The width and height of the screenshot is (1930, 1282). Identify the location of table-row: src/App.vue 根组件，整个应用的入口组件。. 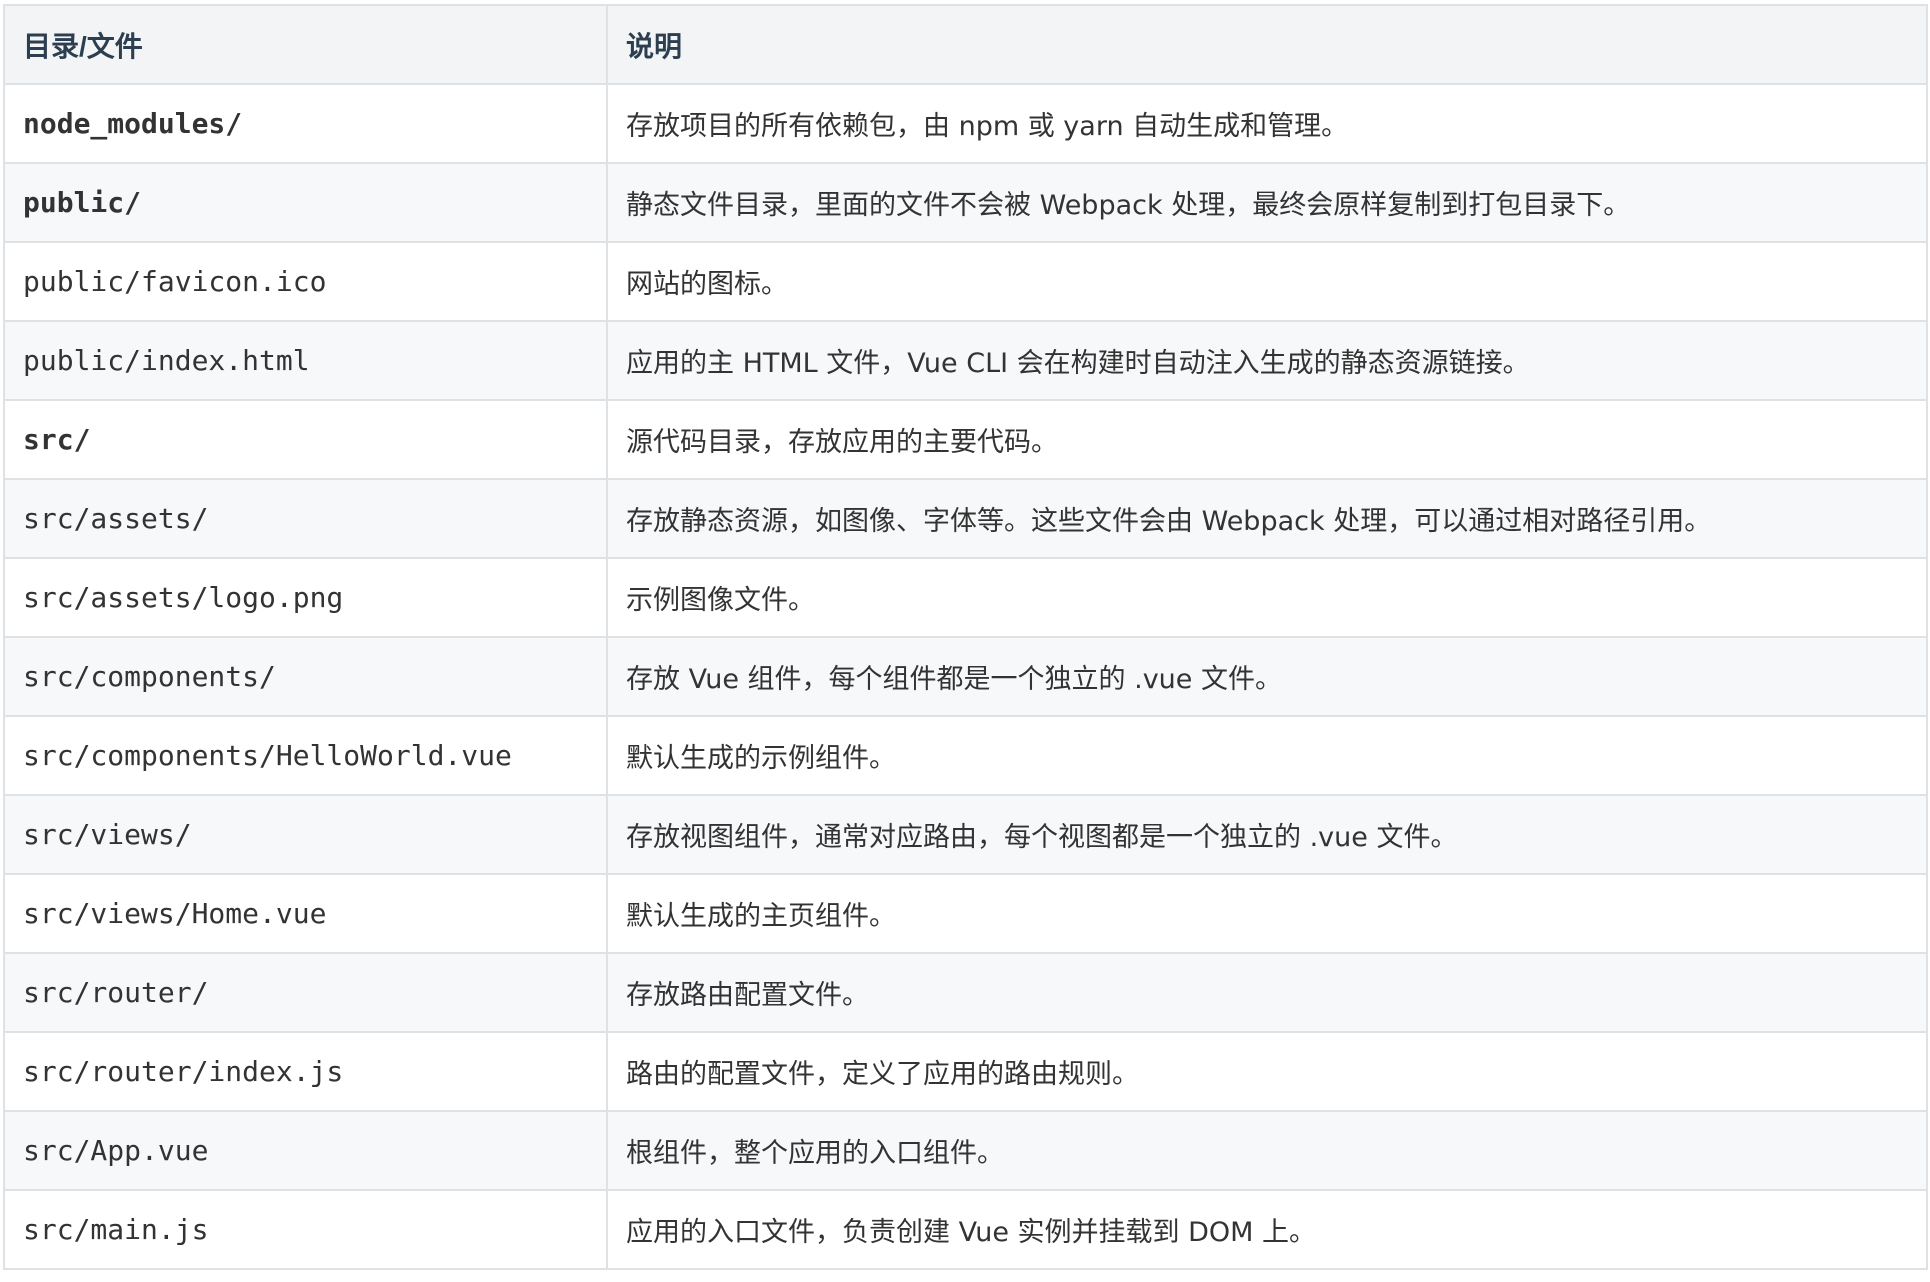
(965, 1150).